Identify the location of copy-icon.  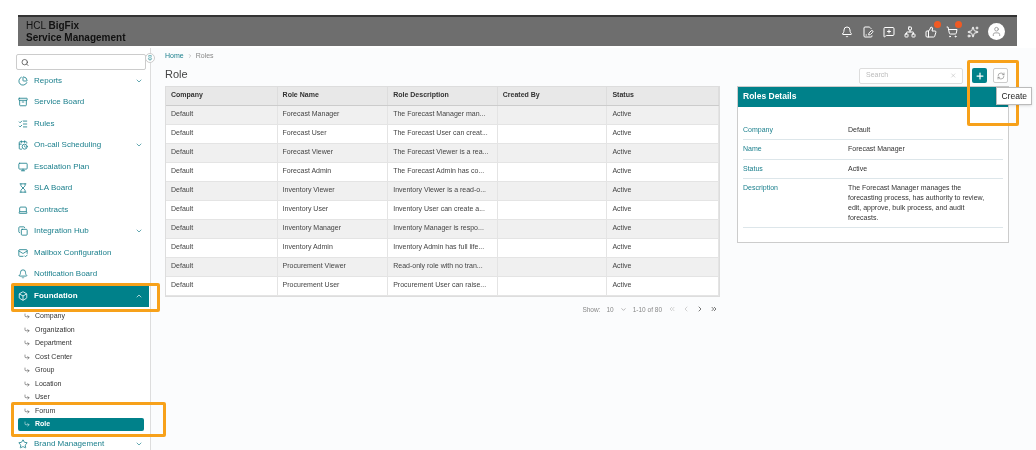
(23, 231).